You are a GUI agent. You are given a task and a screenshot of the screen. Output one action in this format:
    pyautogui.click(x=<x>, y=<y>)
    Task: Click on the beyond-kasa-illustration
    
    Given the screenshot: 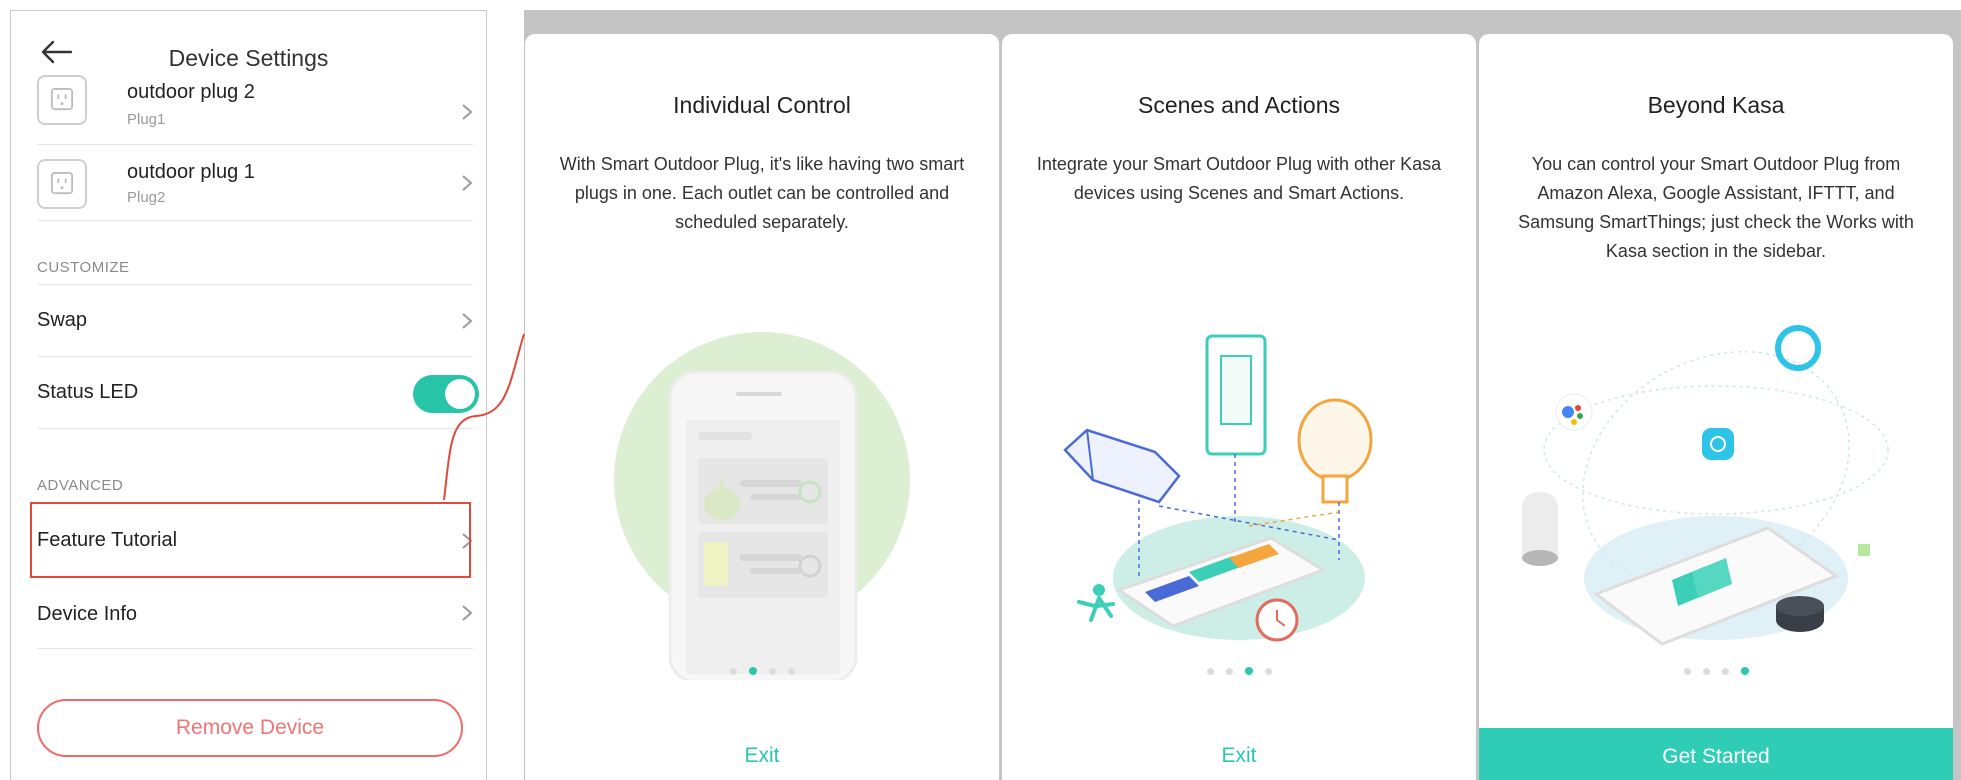 What is the action you would take?
    pyautogui.click(x=1705, y=485)
    